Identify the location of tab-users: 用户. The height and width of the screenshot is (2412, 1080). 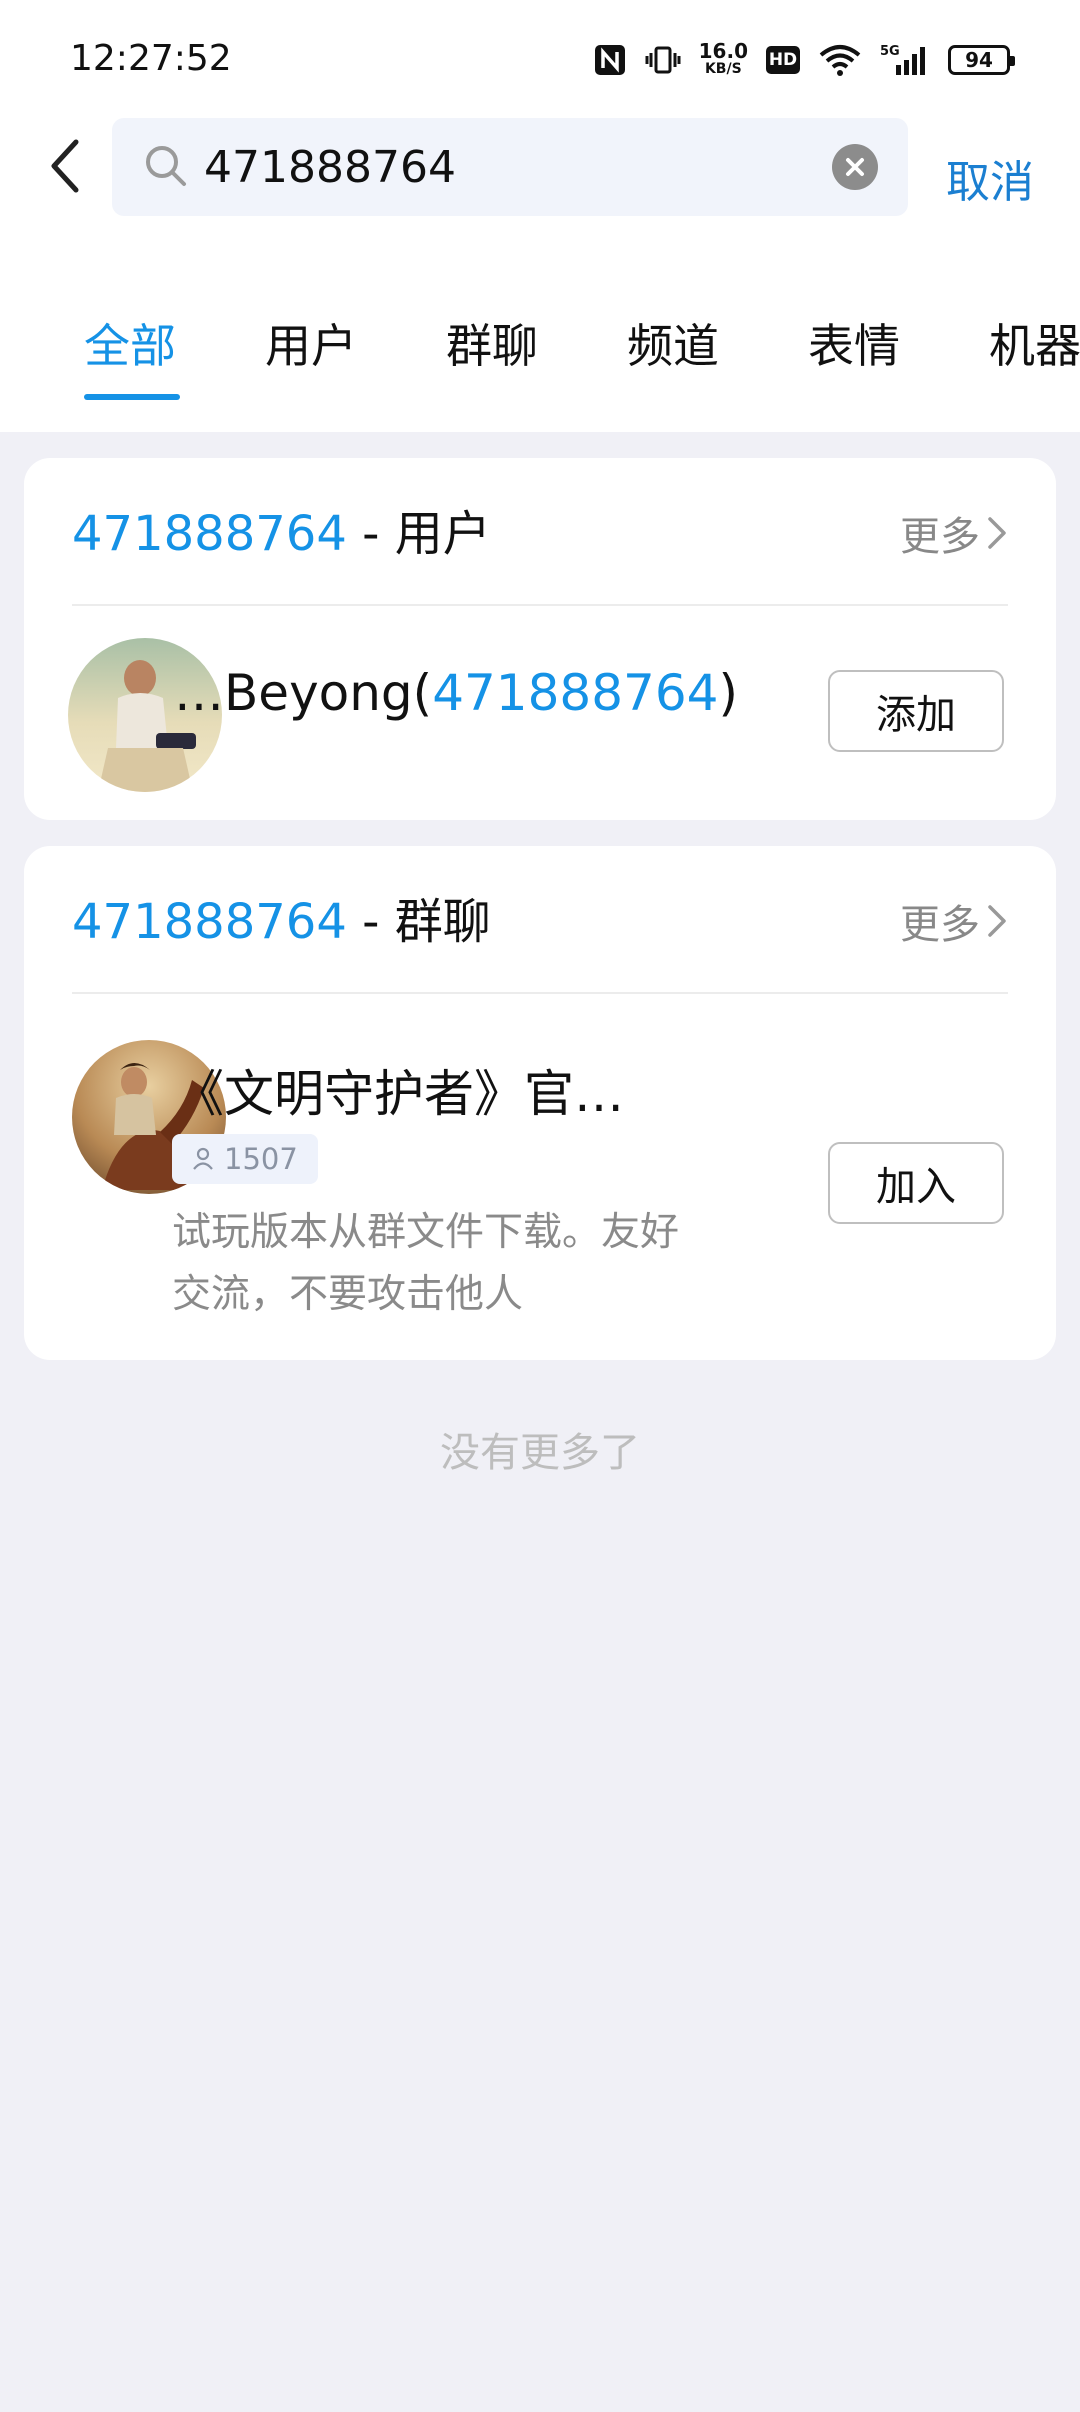
(311, 343).